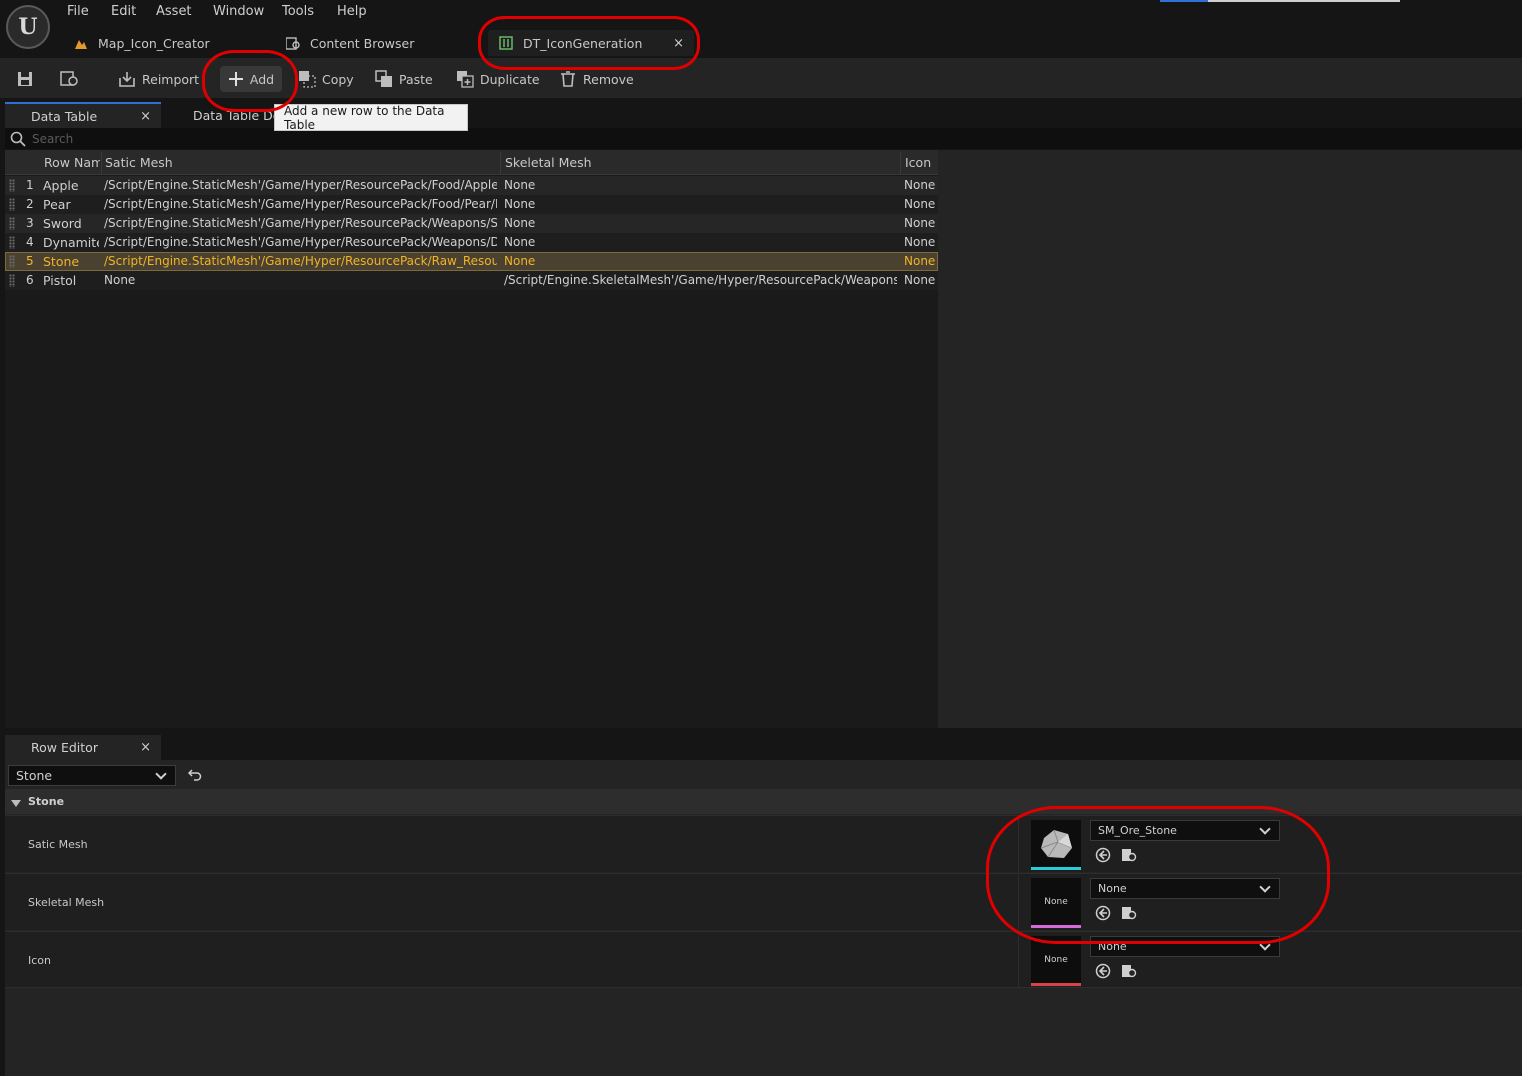 The image size is (1522, 1076). I want to click on tab-data-table-details: Data Table De, so click(234, 115).